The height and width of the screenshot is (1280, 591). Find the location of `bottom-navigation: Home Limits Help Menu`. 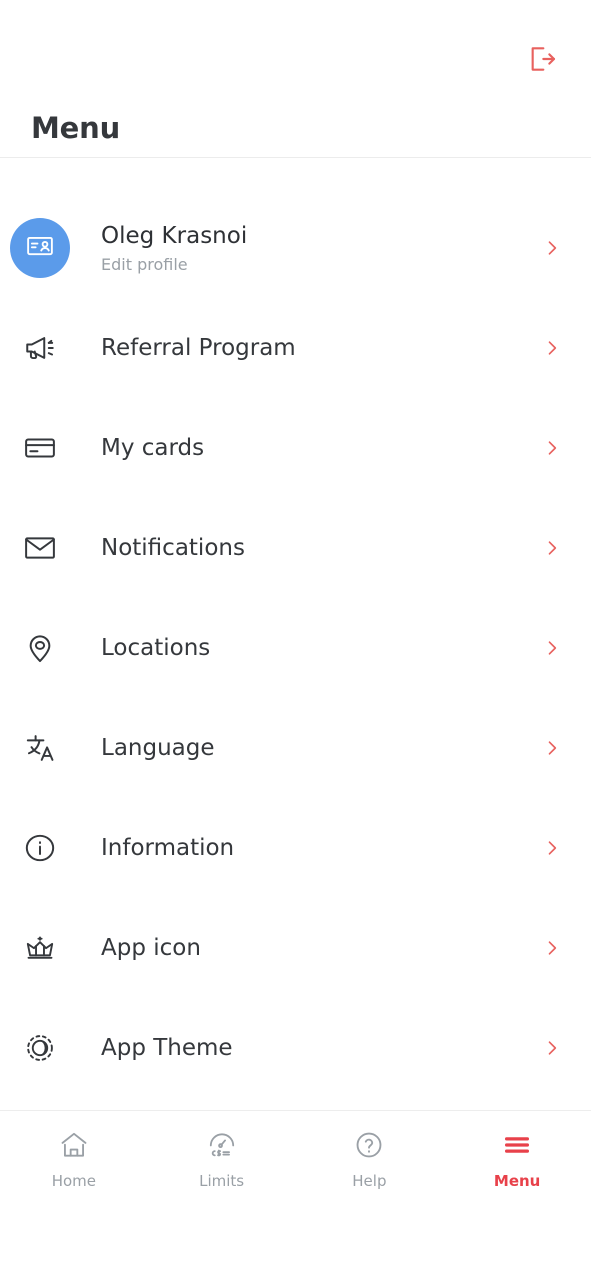

bottom-navigation: Home Limits Help Menu is located at coordinates (295, 1166).